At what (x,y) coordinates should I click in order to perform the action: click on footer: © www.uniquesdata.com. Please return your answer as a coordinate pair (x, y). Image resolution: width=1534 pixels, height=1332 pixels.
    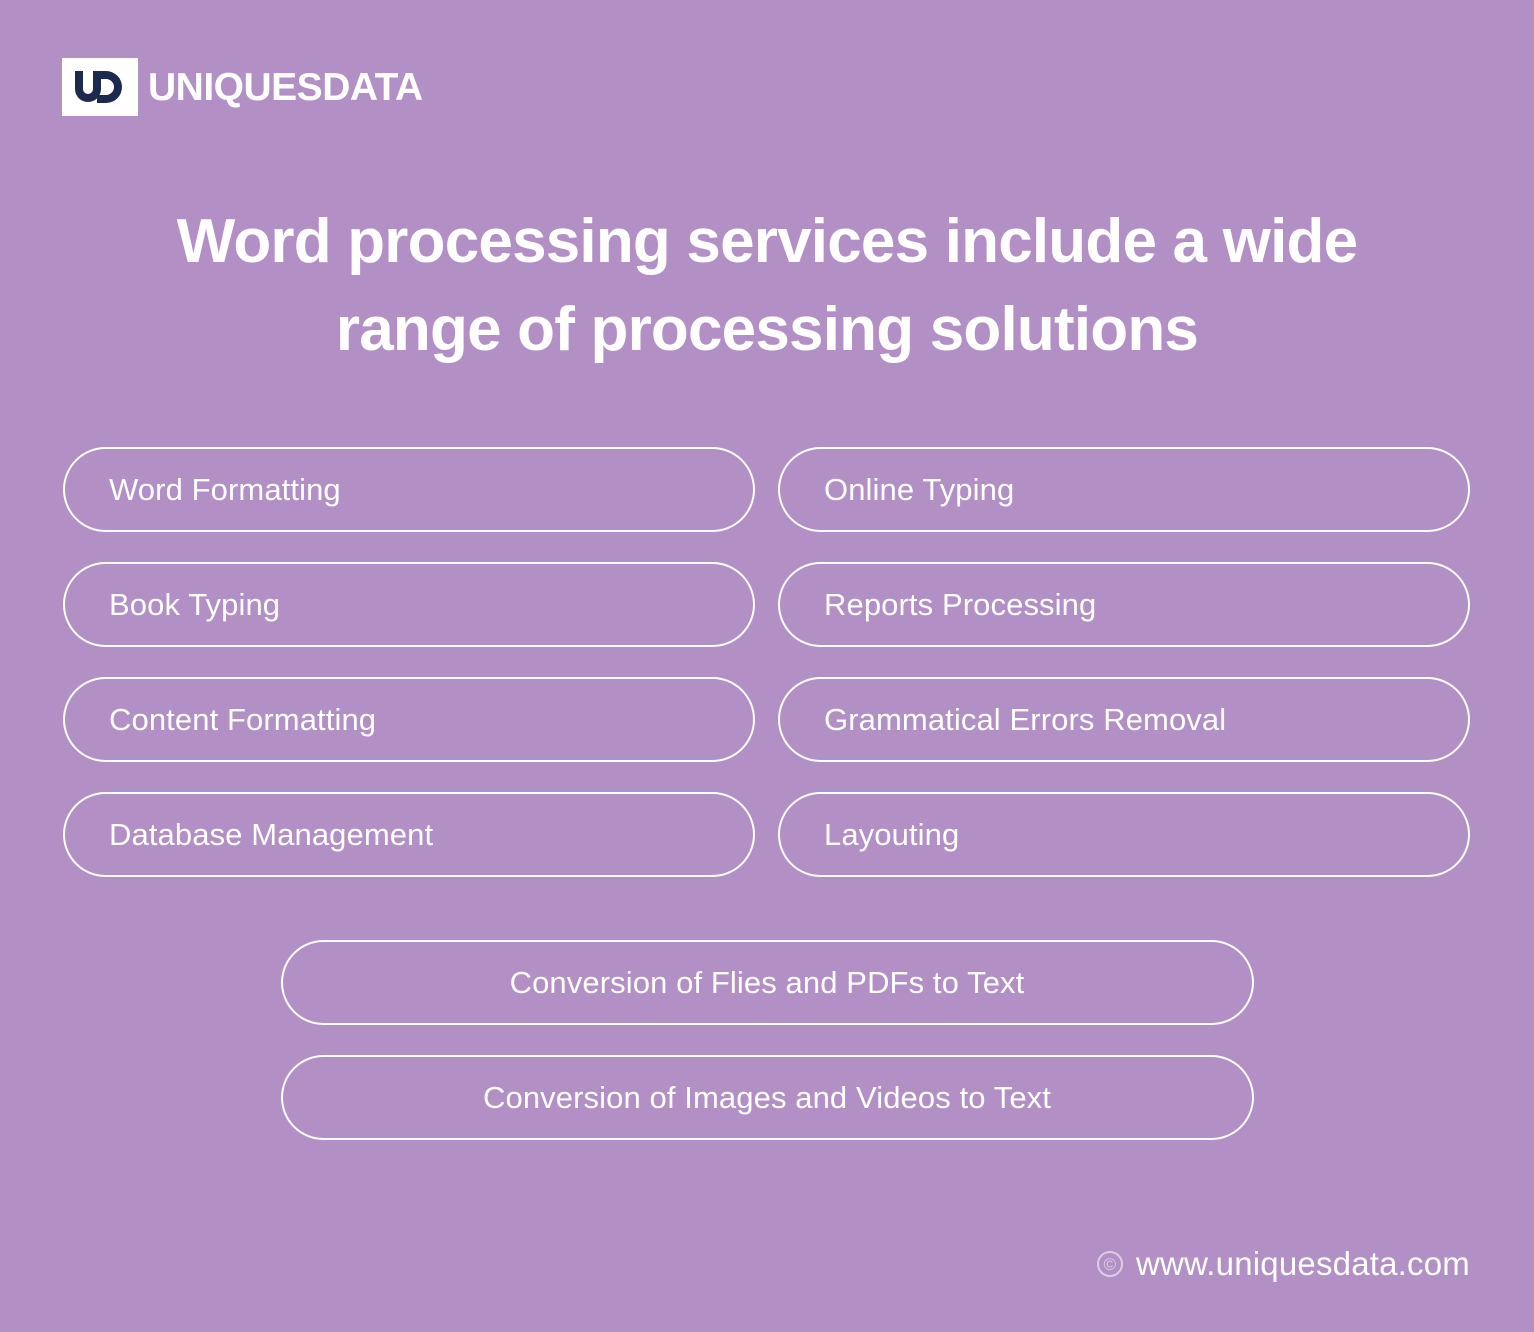
    Looking at the image, I should click on (1283, 1264).